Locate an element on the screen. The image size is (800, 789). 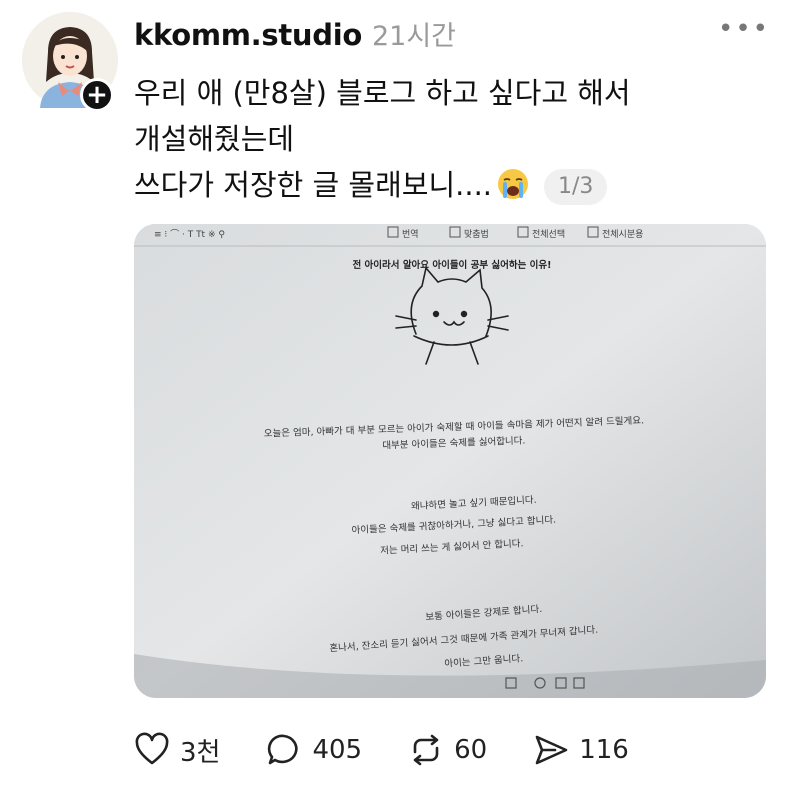
toolbar-item: 맞춤법 is located at coordinates (476, 234).